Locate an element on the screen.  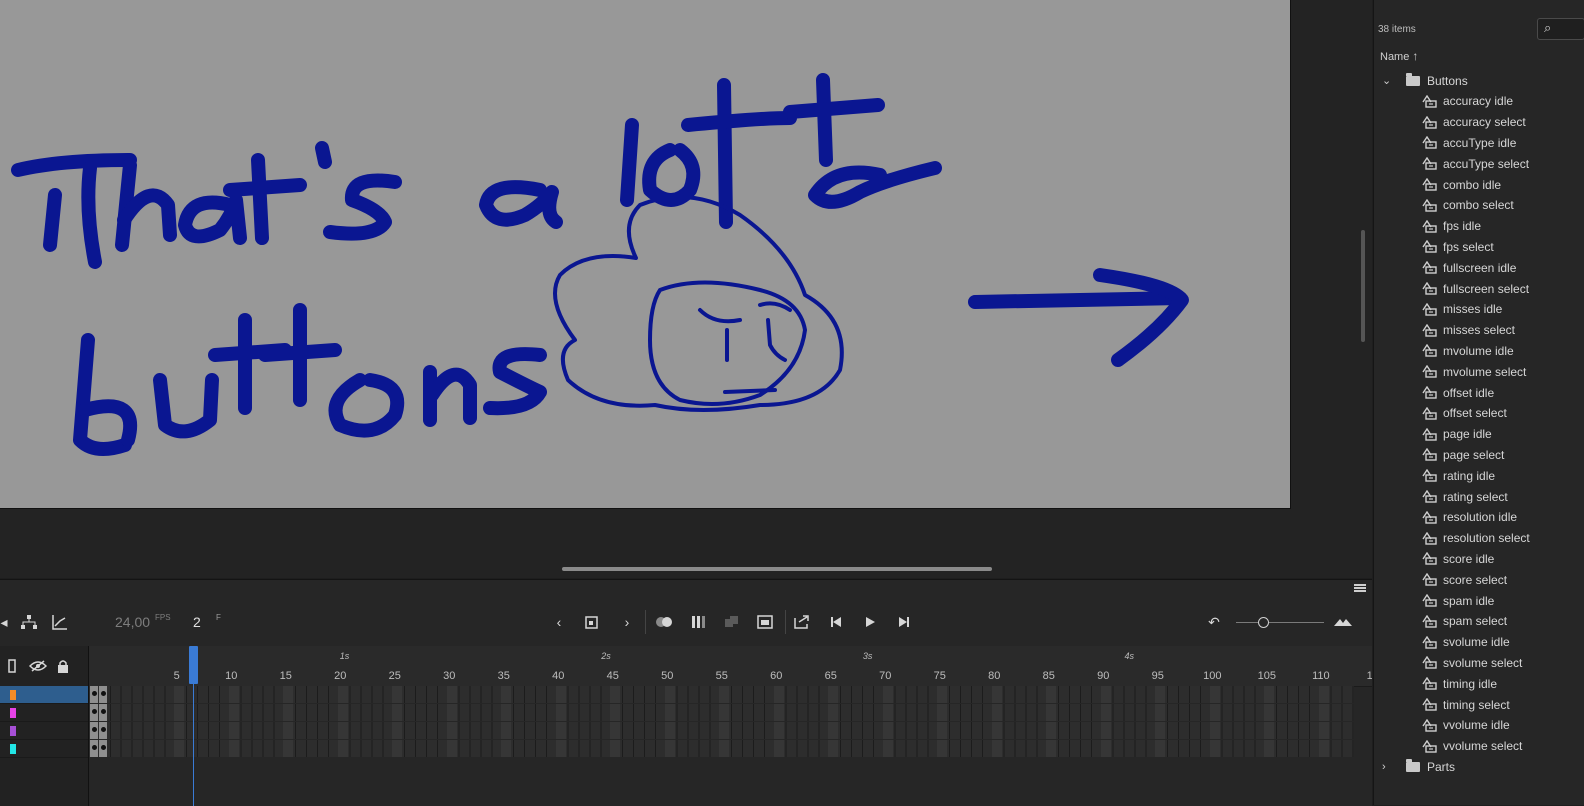
timeline-zoom-knob is located at coordinates (1263, 622).